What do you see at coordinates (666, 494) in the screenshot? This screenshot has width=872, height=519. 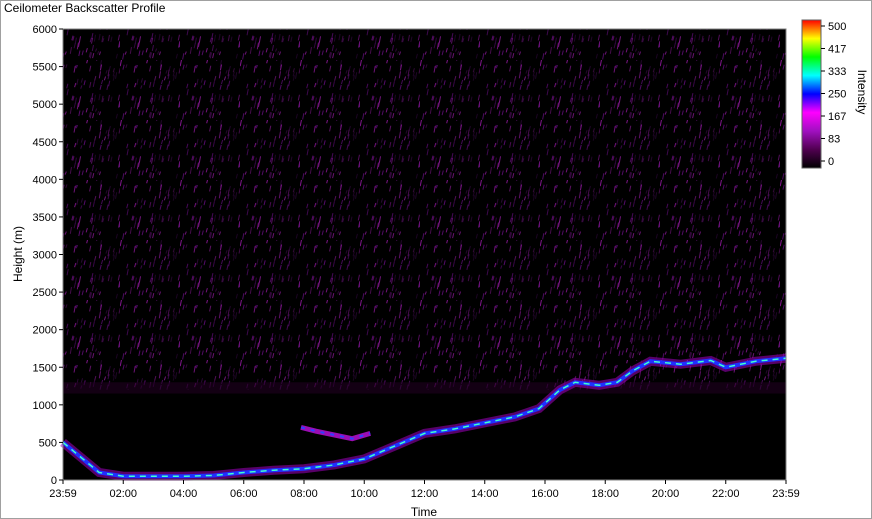 I see `x-tick-label: 20:00` at bounding box center [666, 494].